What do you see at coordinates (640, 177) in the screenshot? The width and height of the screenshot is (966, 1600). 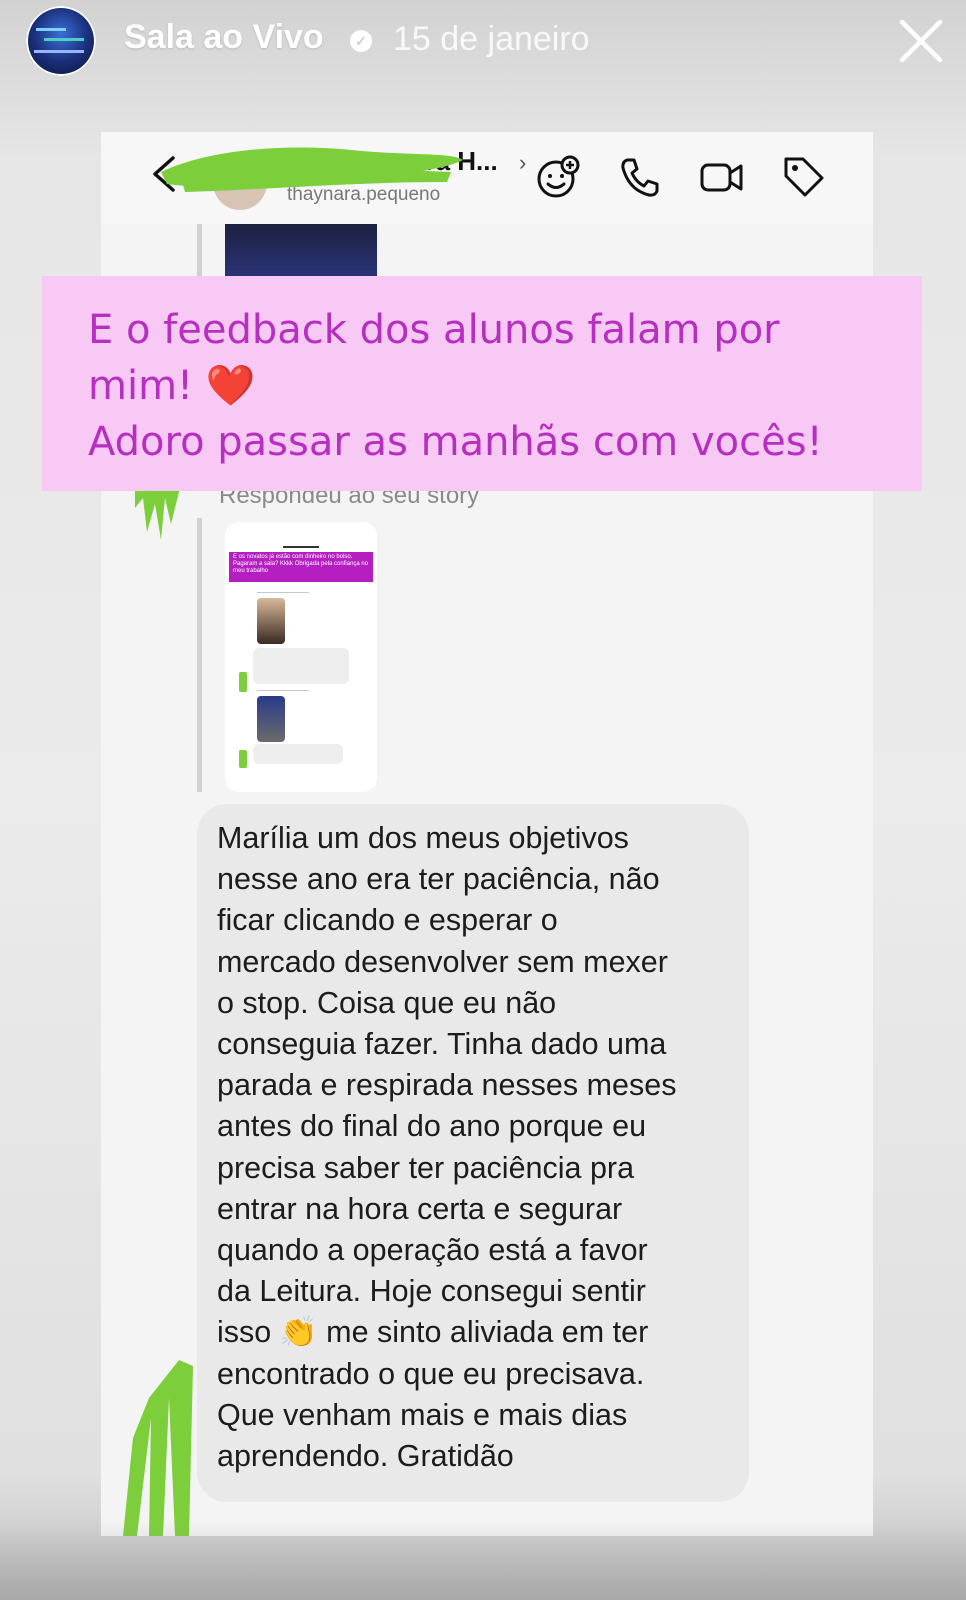 I see `phone-icon` at bounding box center [640, 177].